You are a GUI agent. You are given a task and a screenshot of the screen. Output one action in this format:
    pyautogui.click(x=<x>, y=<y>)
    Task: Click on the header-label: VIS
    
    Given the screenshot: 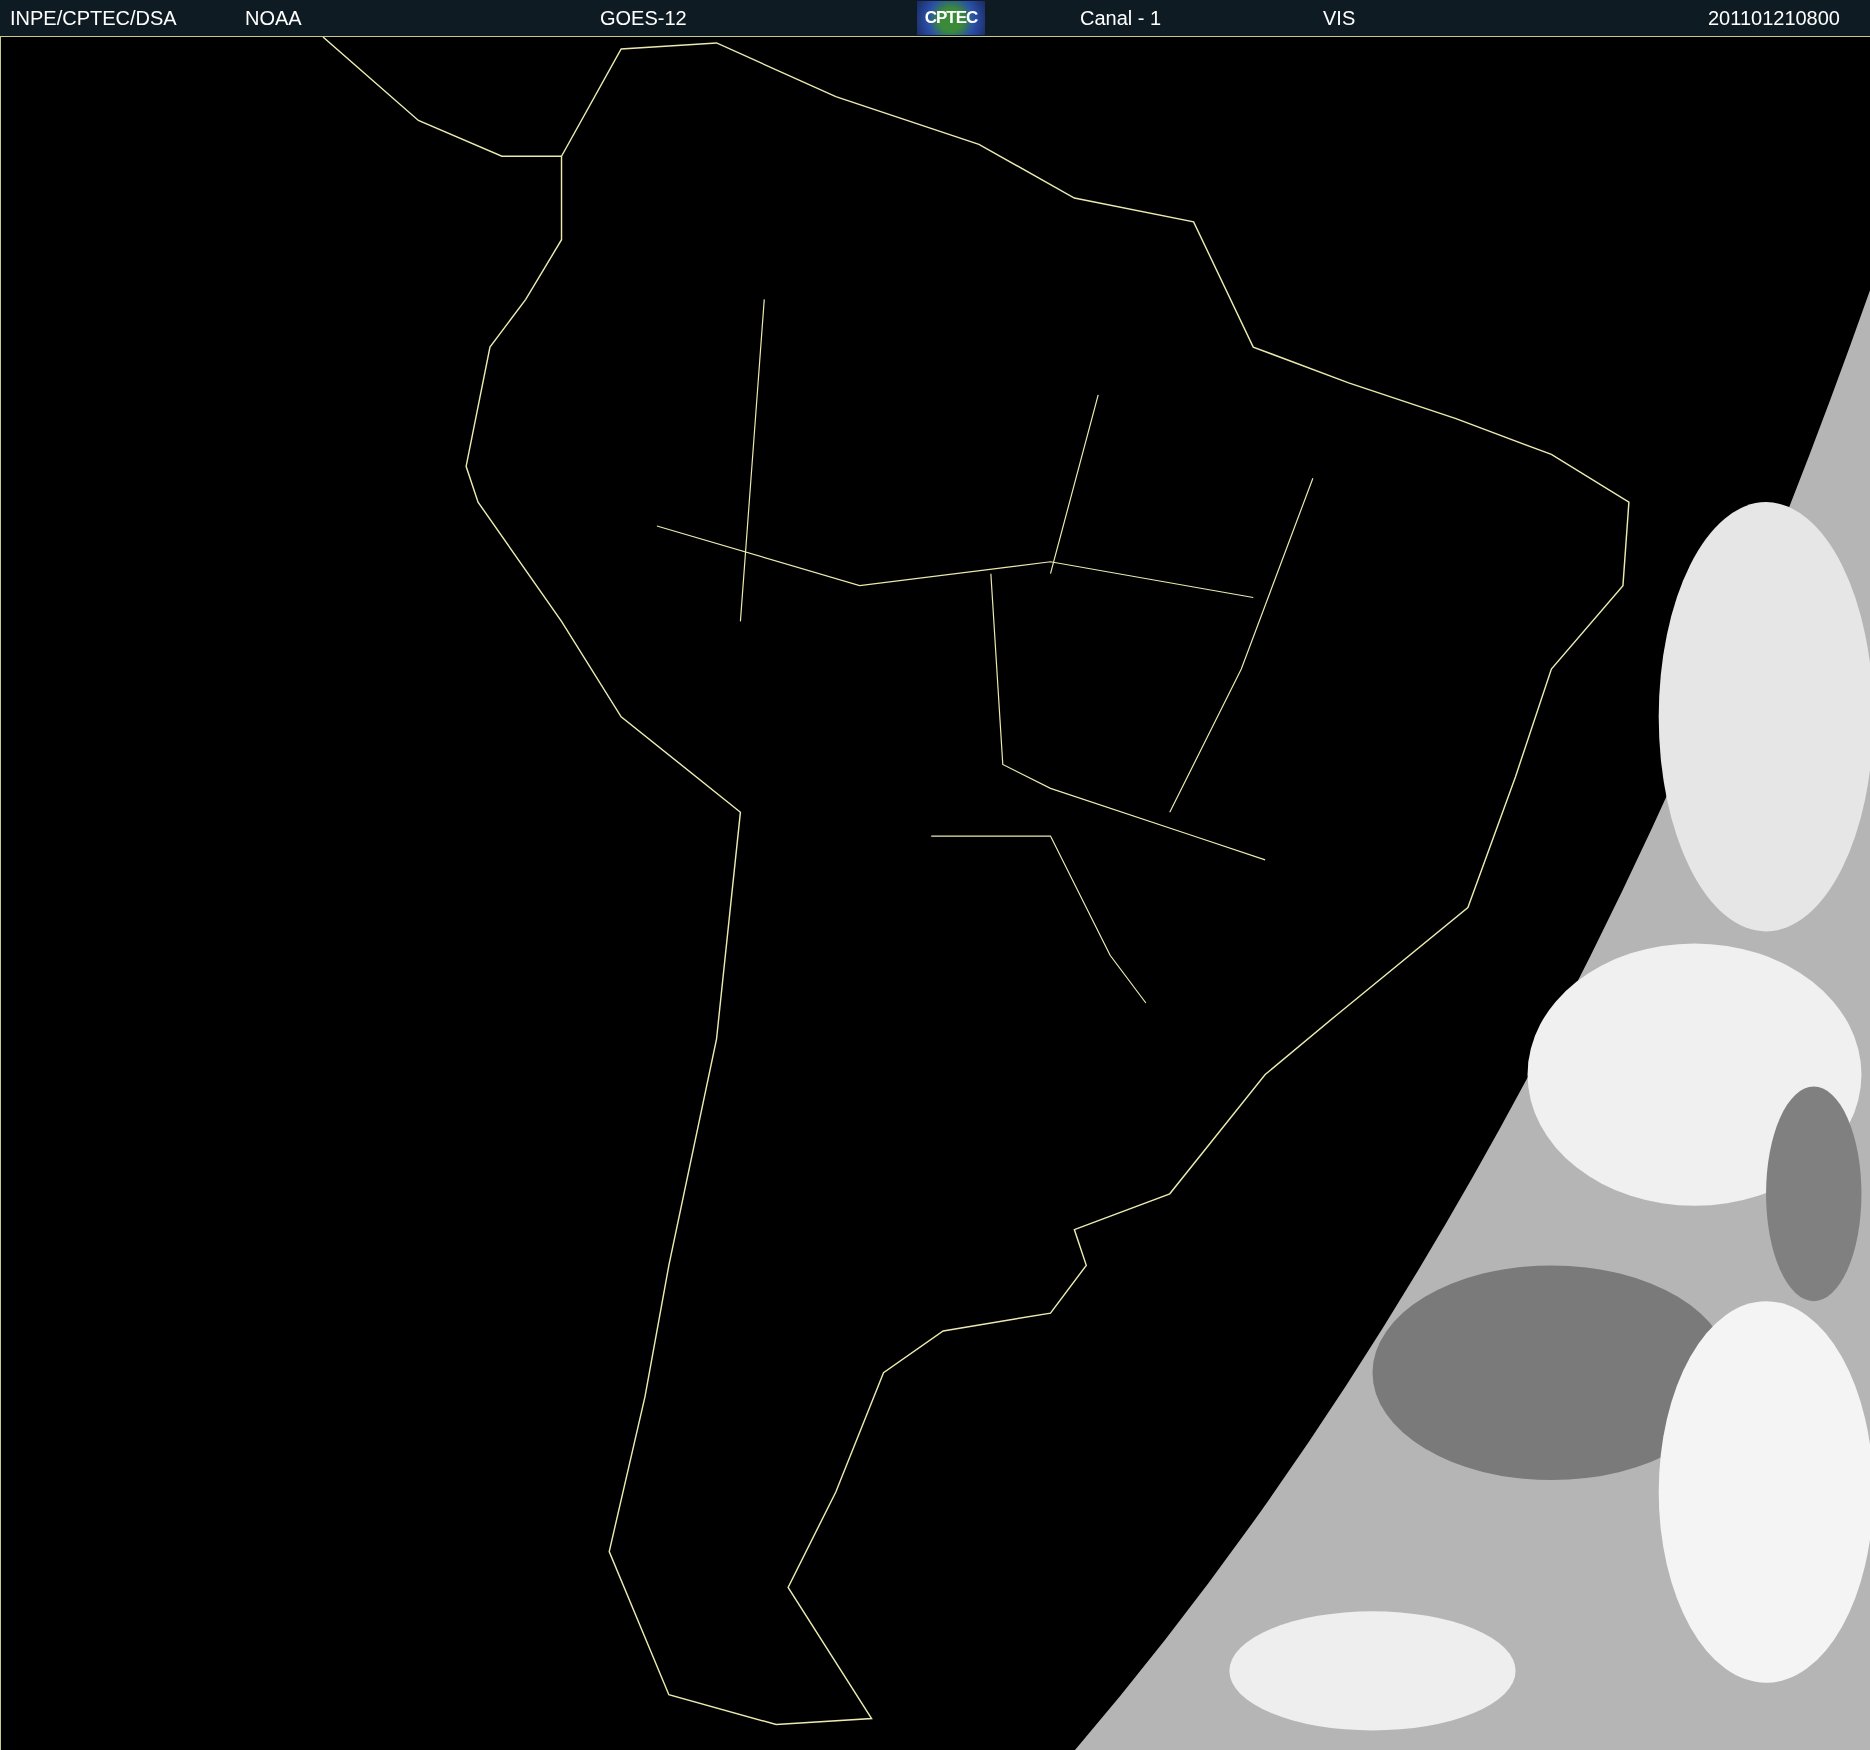 What is the action you would take?
    pyautogui.click(x=1340, y=18)
    